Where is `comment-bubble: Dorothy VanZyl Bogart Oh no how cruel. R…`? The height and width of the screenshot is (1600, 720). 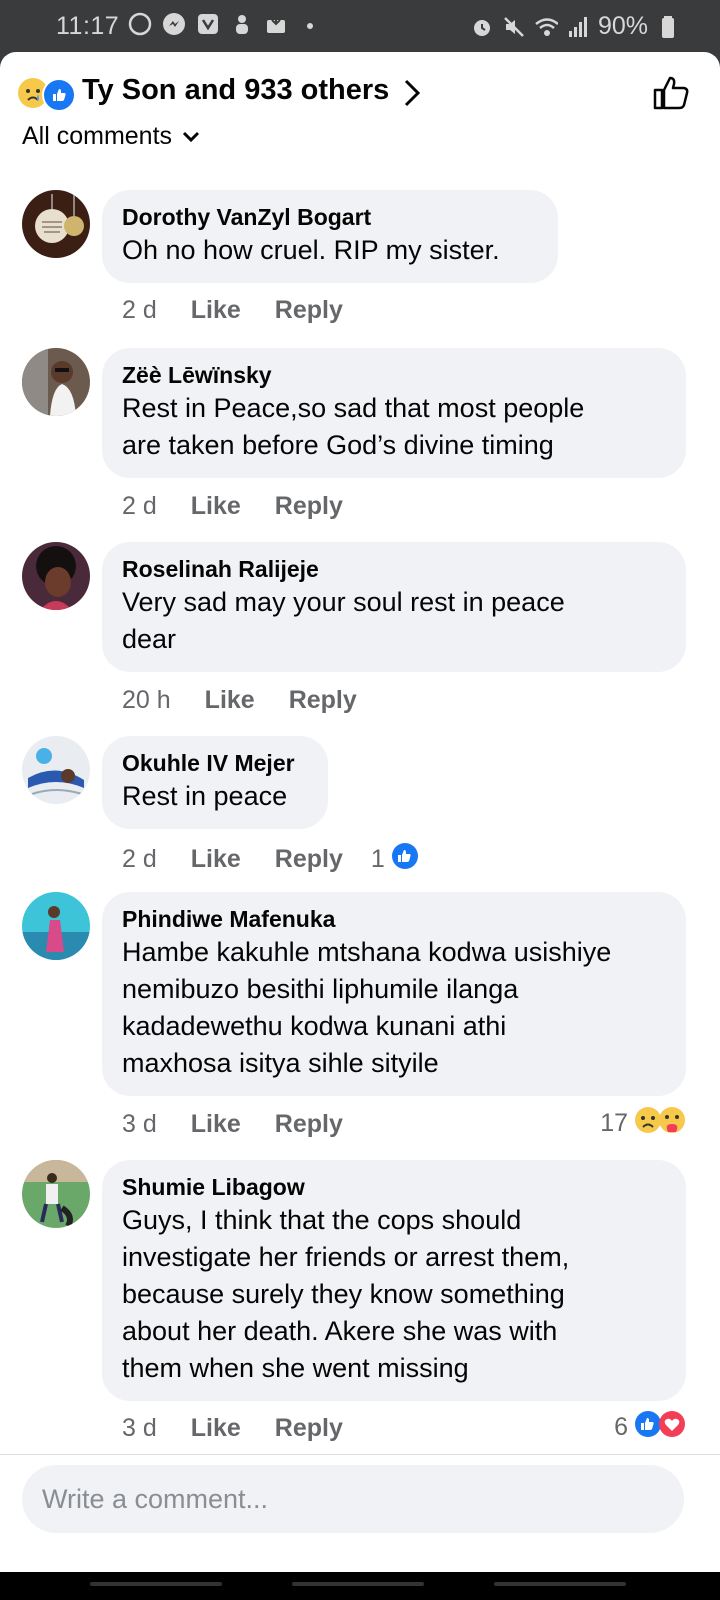
comment-bubble: Dorothy VanZyl Bogart Oh no how cruel. R… is located at coordinates (330, 236).